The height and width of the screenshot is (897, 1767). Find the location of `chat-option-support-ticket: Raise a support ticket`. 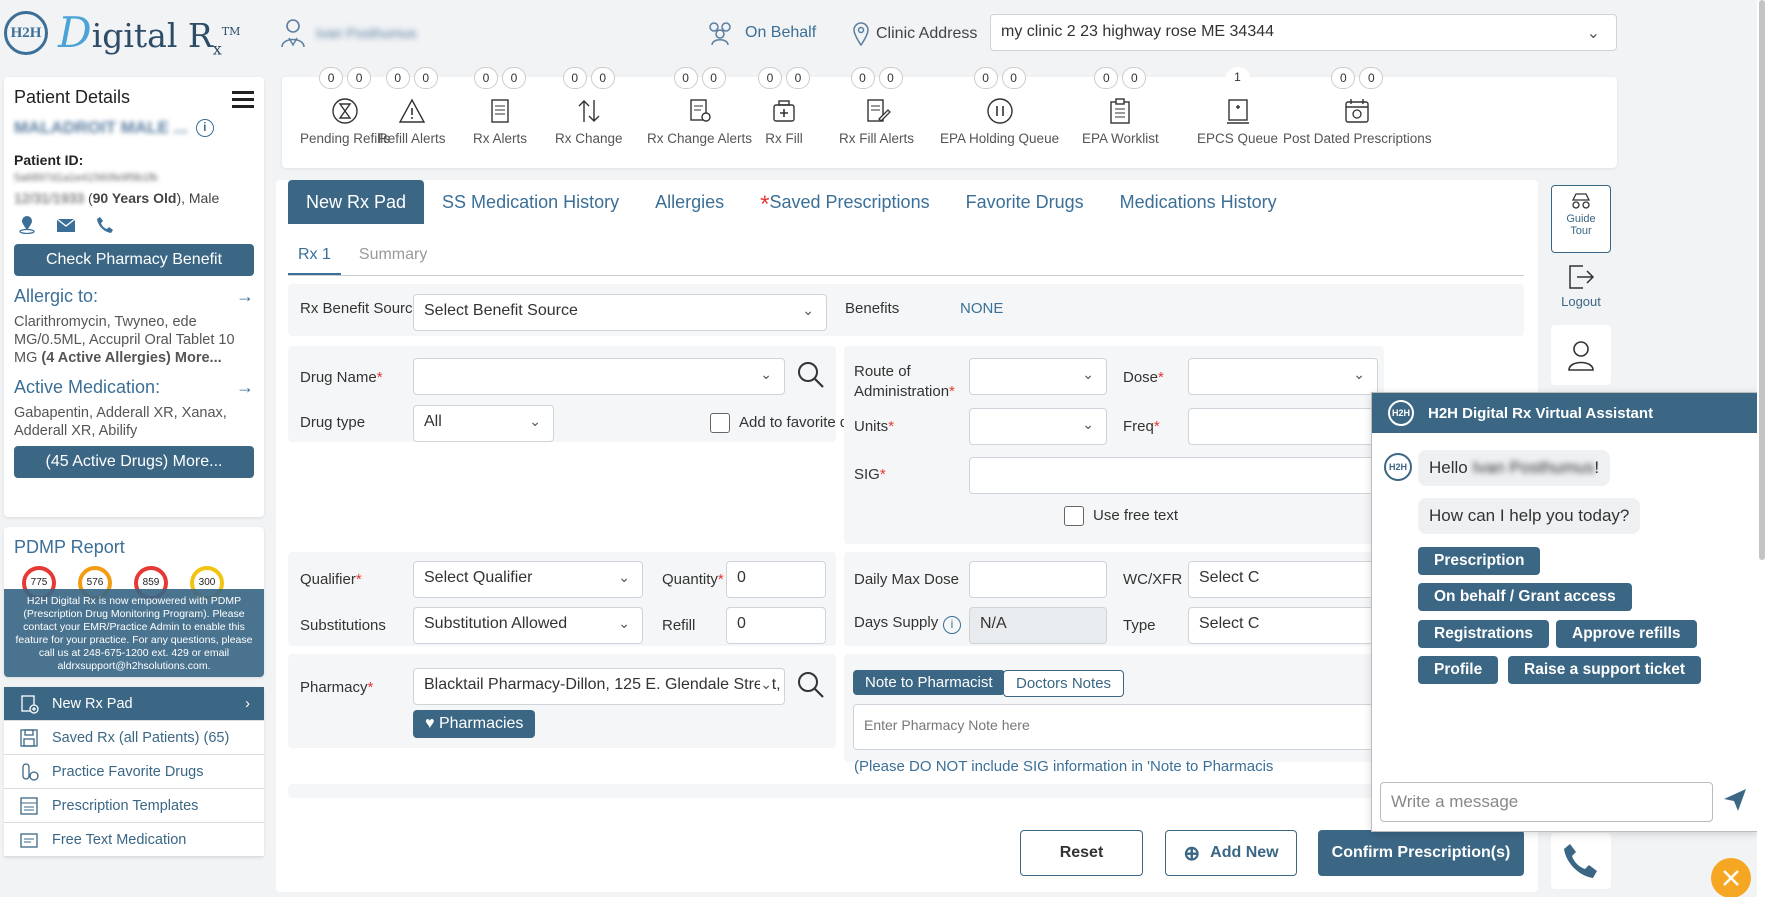

chat-option-support-ticket: Raise a support ticket is located at coordinates (1605, 670).